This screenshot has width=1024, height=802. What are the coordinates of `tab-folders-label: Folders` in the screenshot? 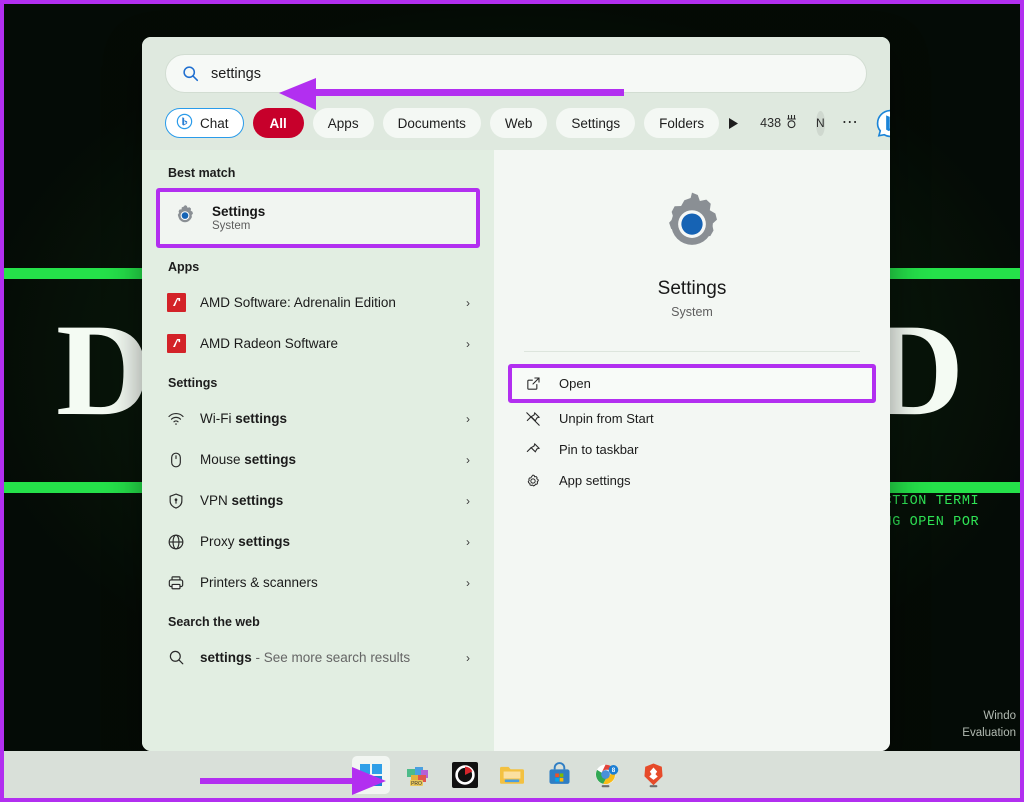 It's located at (682, 123).